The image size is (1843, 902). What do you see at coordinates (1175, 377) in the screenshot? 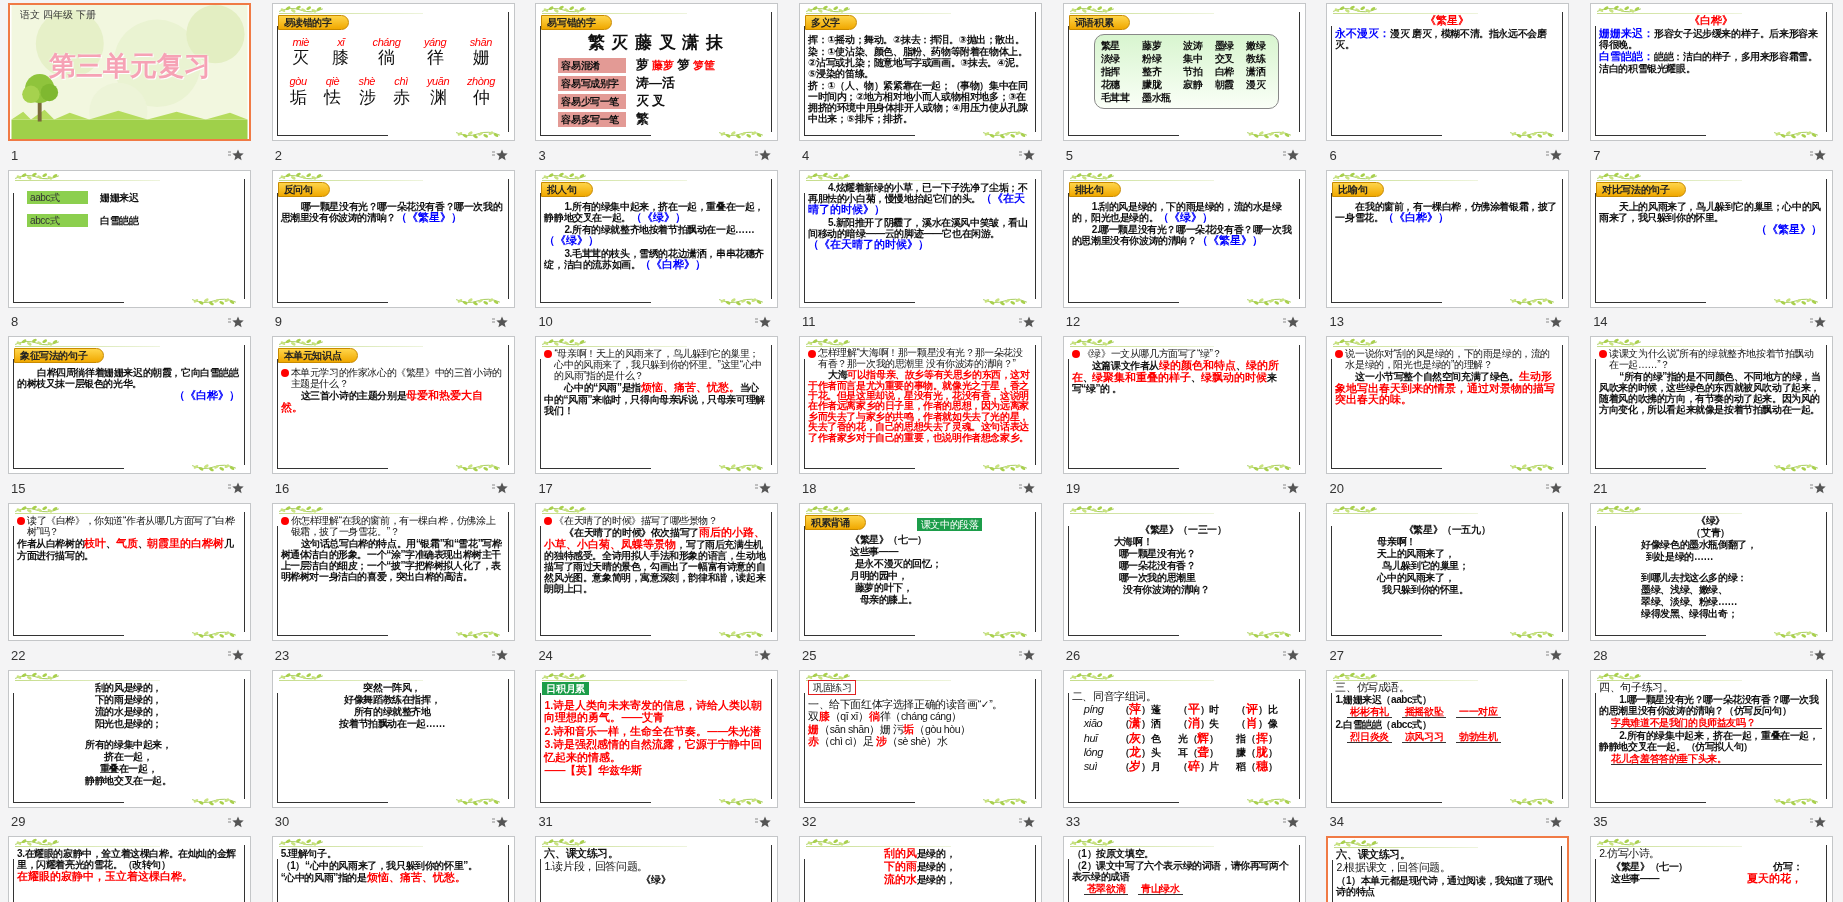
I see `slide-text: 这篇课文作者从绿的颜色和特点、绿的所在、绿聚集和重叠的样子、绿飘动的时候来写“绿”的 。` at bounding box center [1175, 377].